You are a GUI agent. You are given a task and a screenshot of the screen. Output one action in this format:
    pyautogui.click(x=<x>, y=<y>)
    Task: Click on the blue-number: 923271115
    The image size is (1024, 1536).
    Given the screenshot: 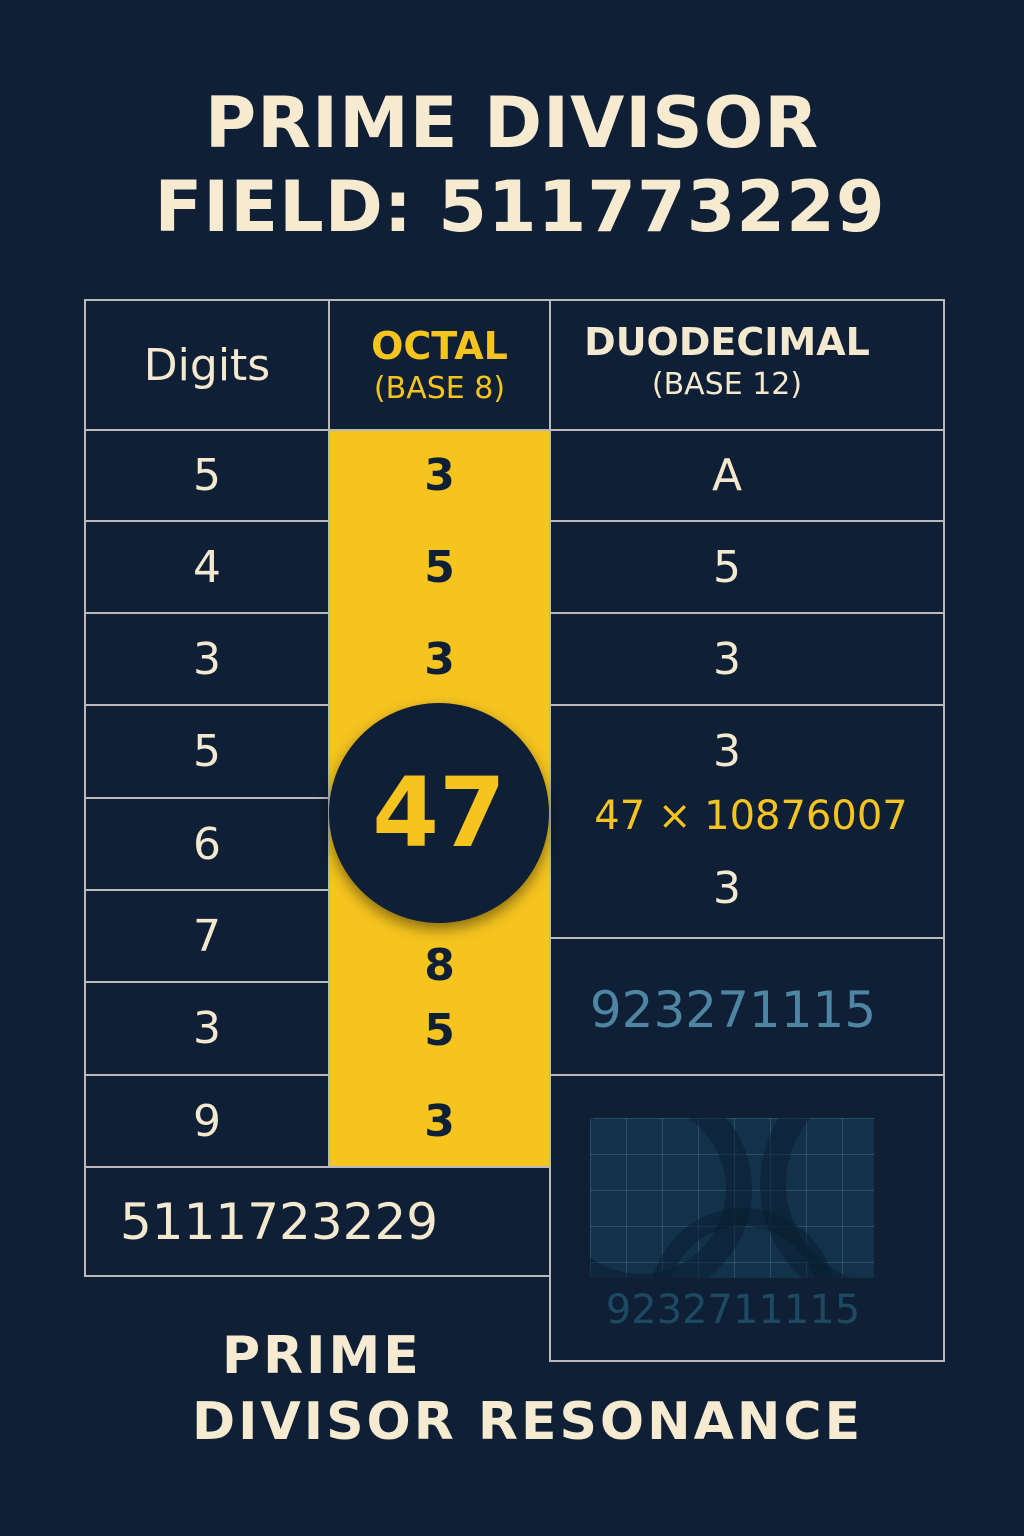 What is the action you would take?
    pyautogui.click(x=733, y=1010)
    